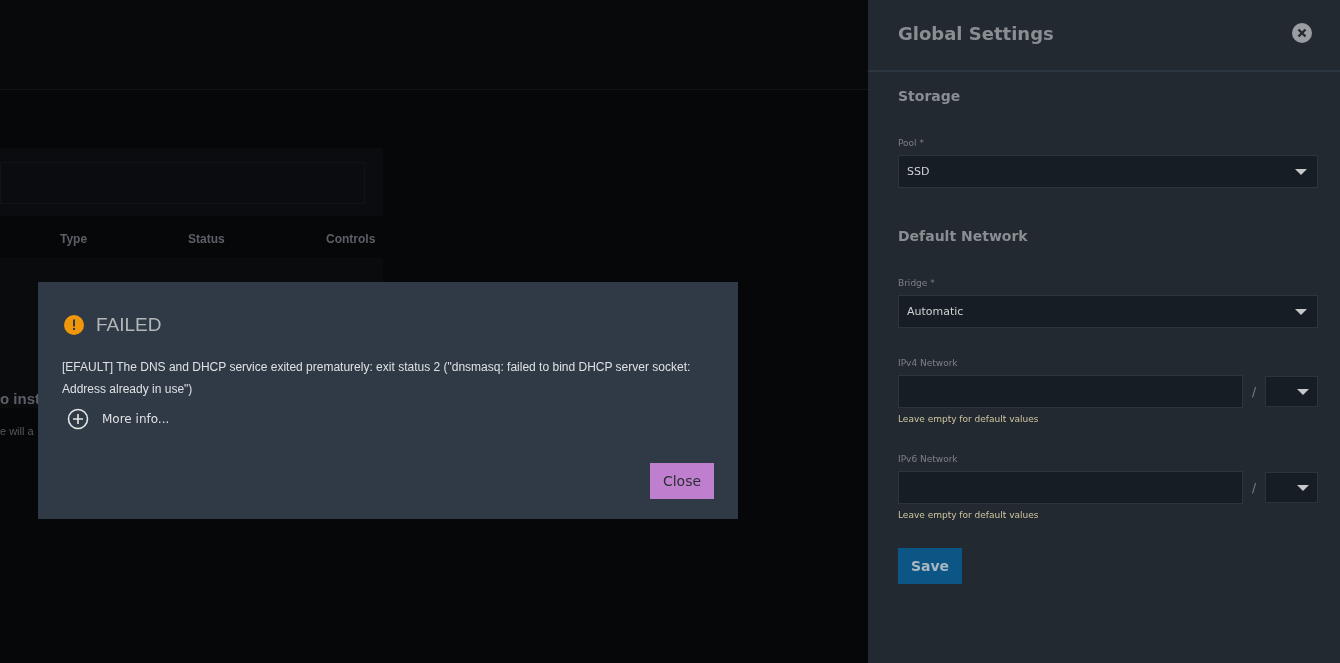 The width and height of the screenshot is (1340, 663). I want to click on select-field: SSD, so click(1108, 171).